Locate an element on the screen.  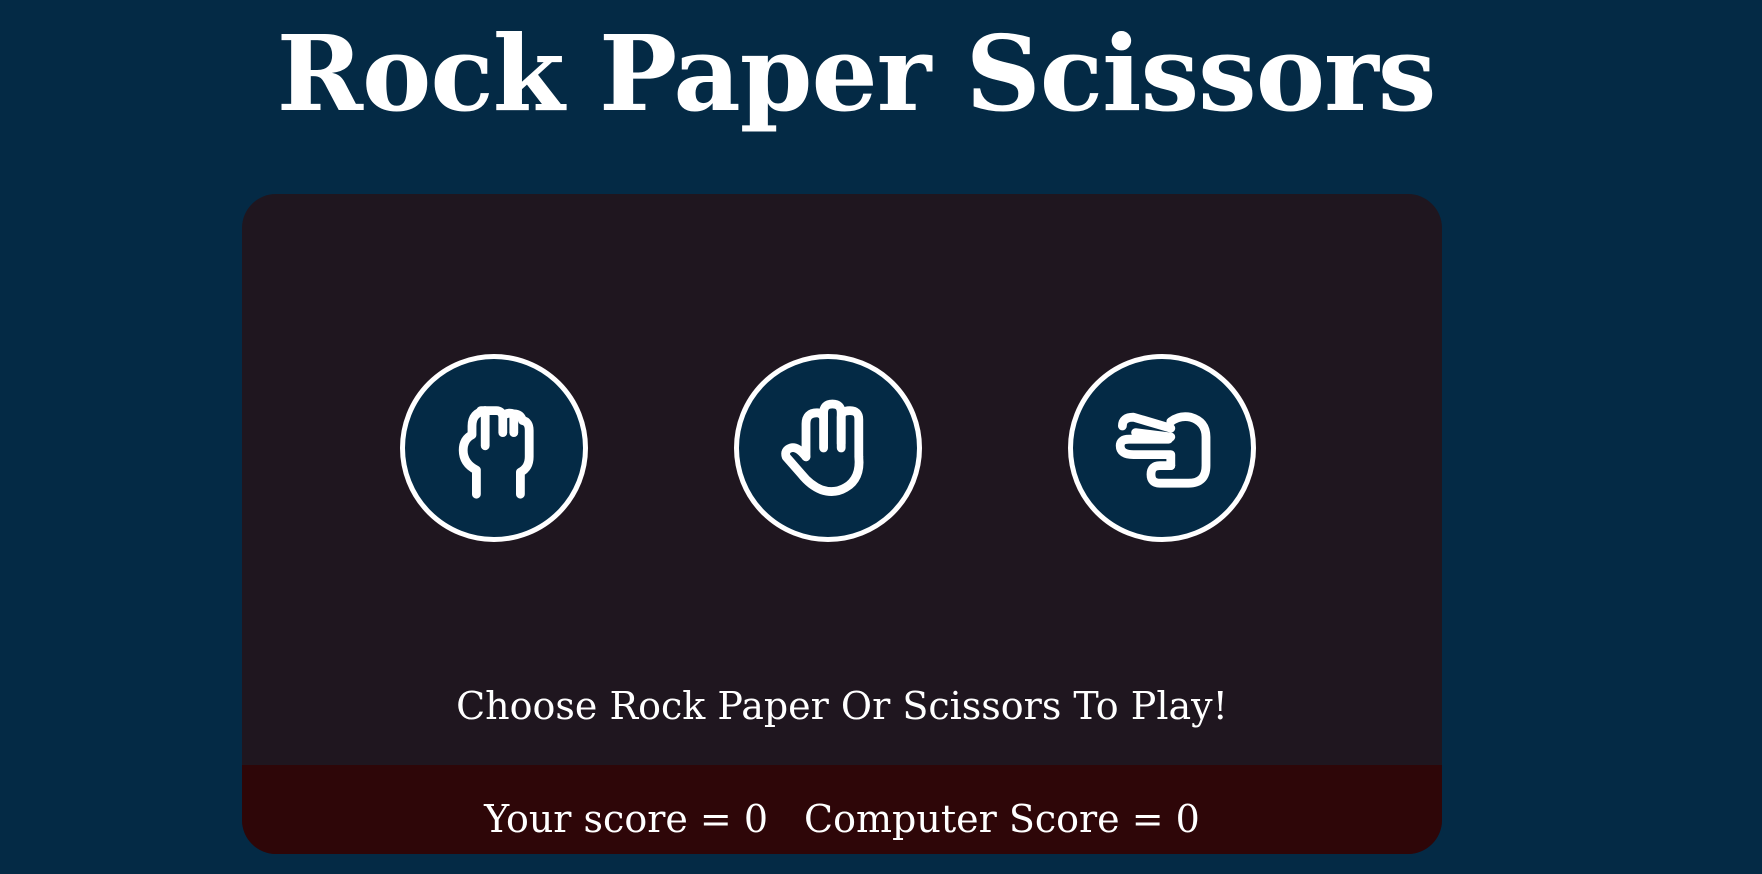
rock-button is located at coordinates (494, 448).